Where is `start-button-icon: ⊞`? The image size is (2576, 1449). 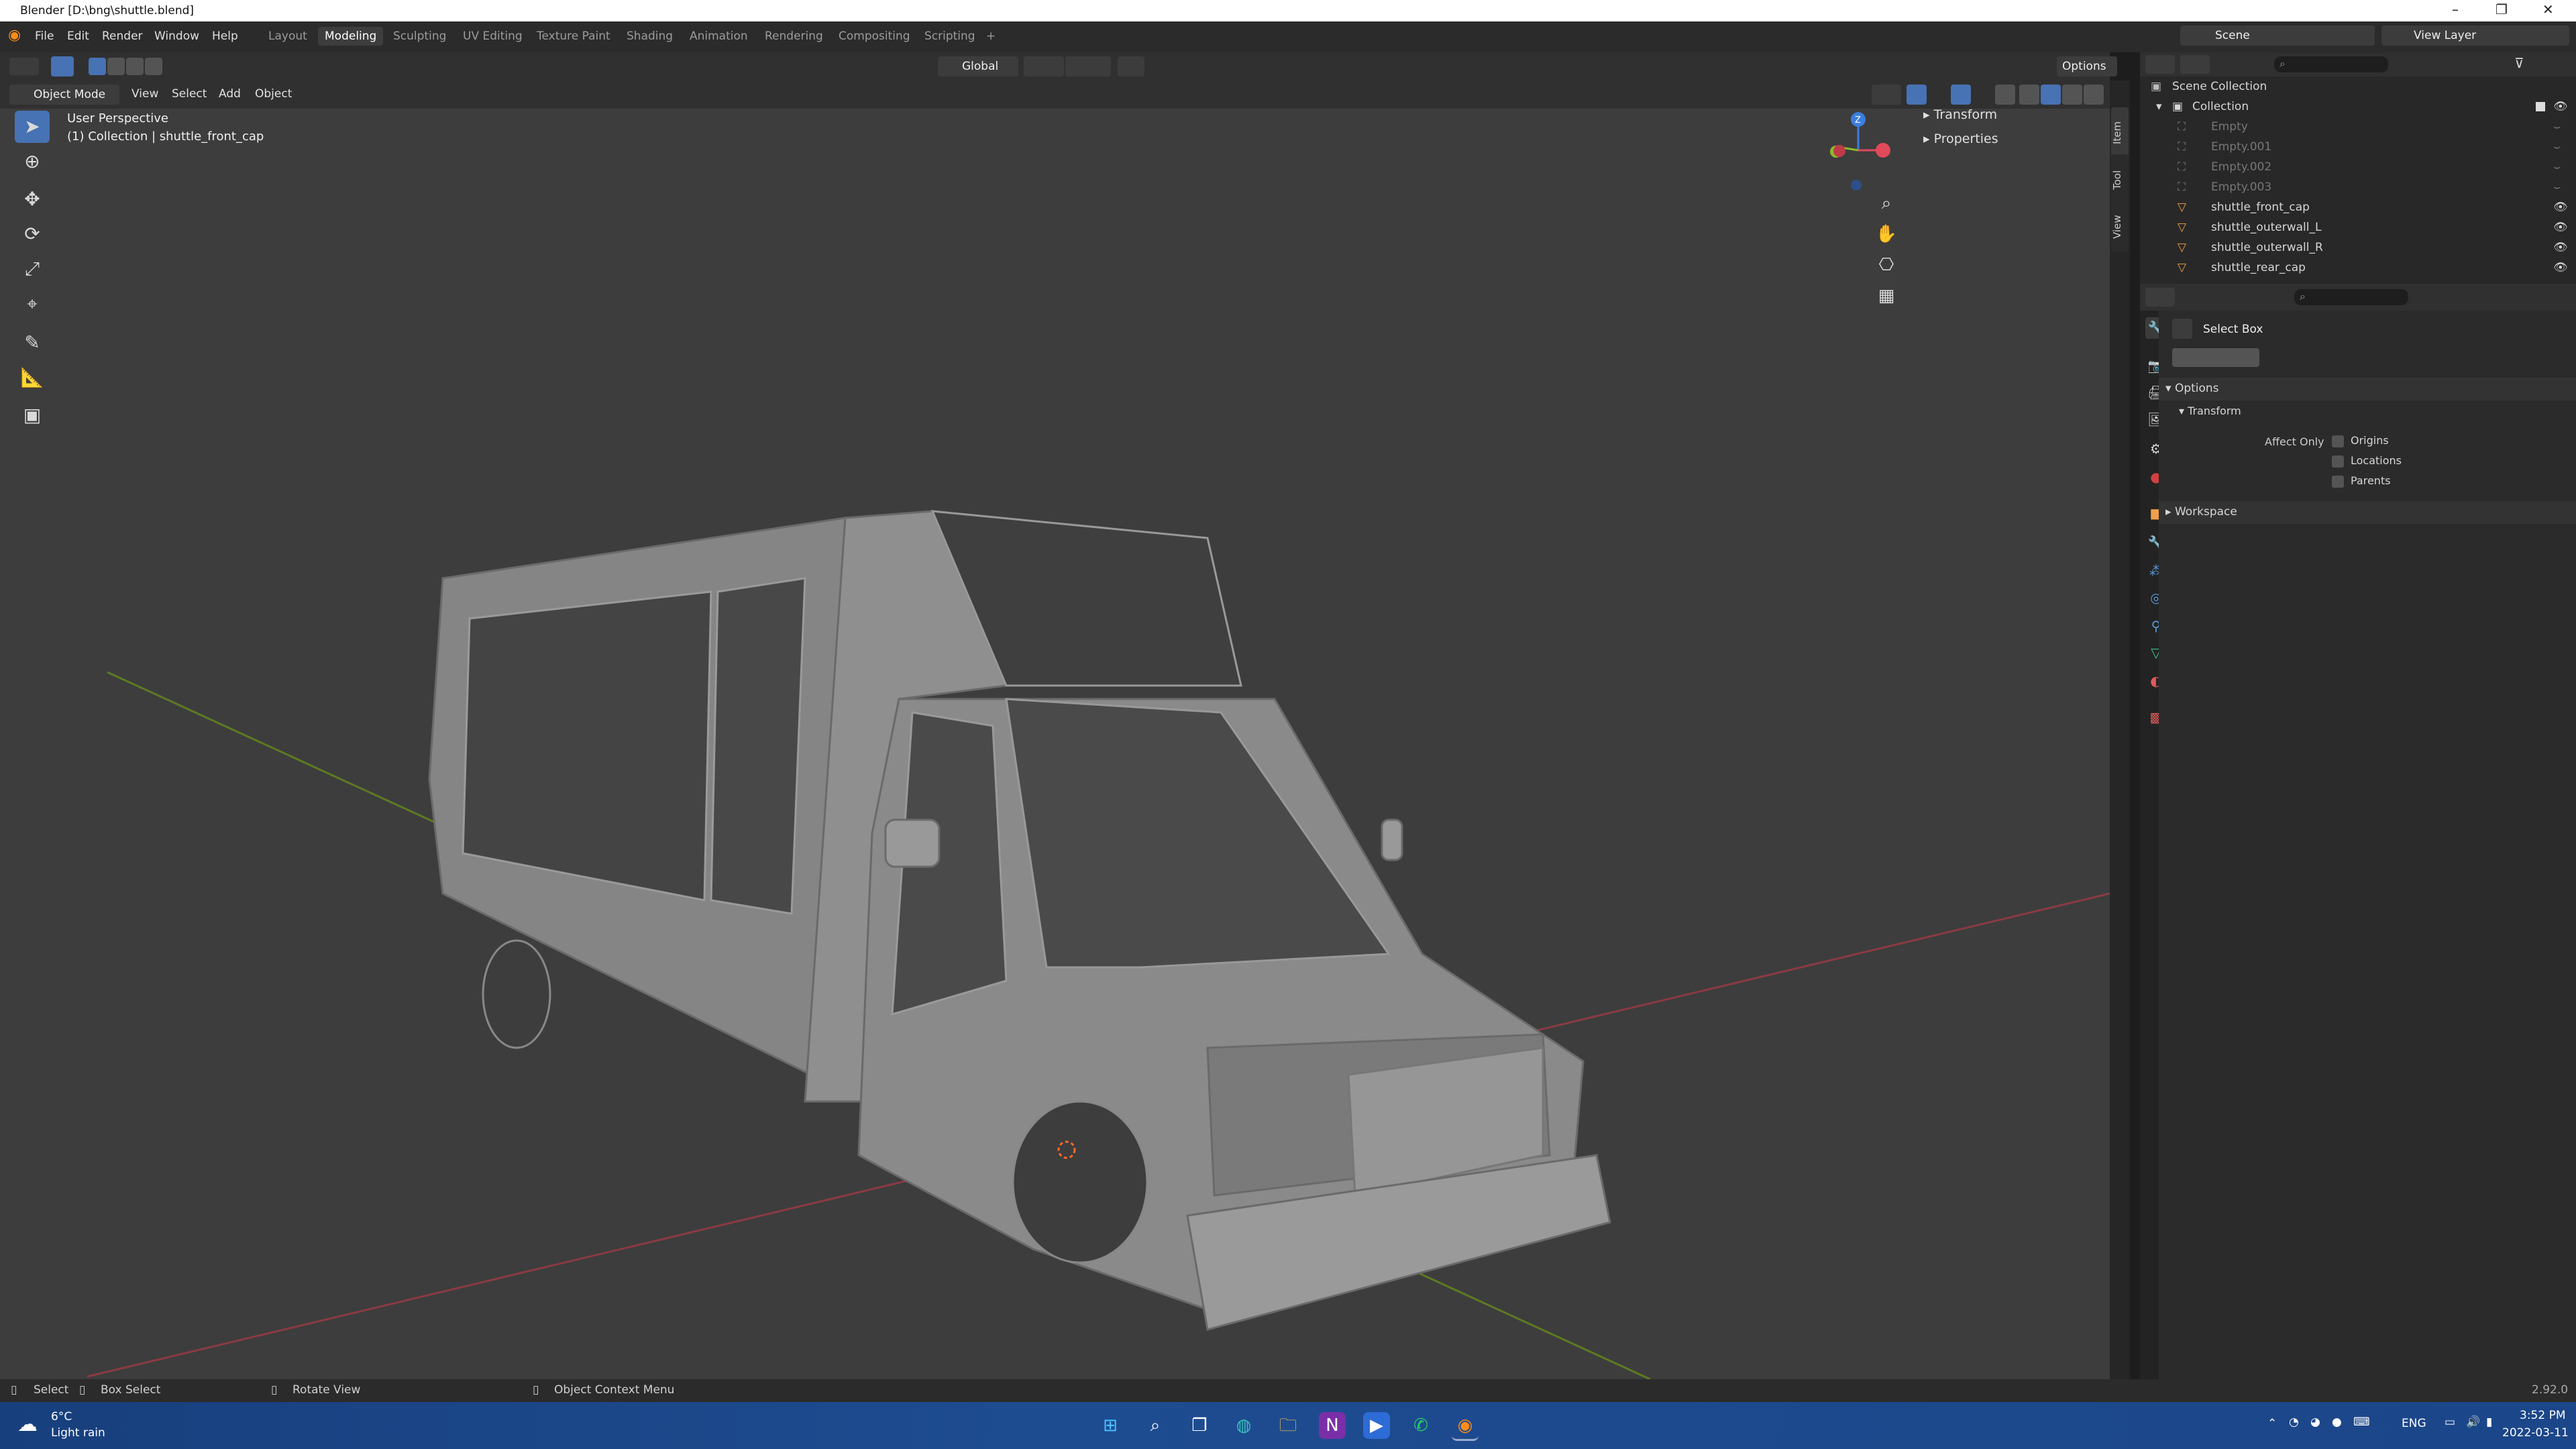
start-button-icon: ⊞ is located at coordinates (1110, 1425).